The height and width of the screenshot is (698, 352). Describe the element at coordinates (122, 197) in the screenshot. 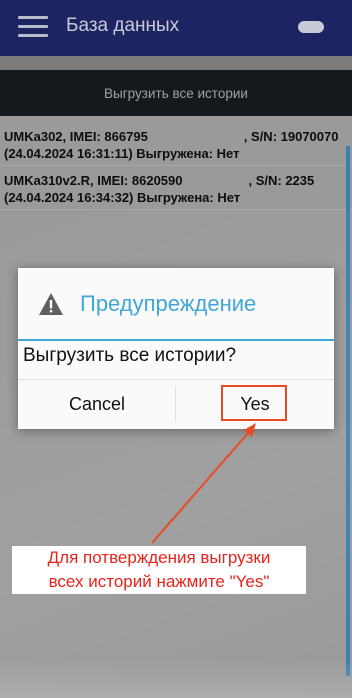

I see `record-status: (24.04.2024 16:34:32) Выгружена: Нет` at that location.